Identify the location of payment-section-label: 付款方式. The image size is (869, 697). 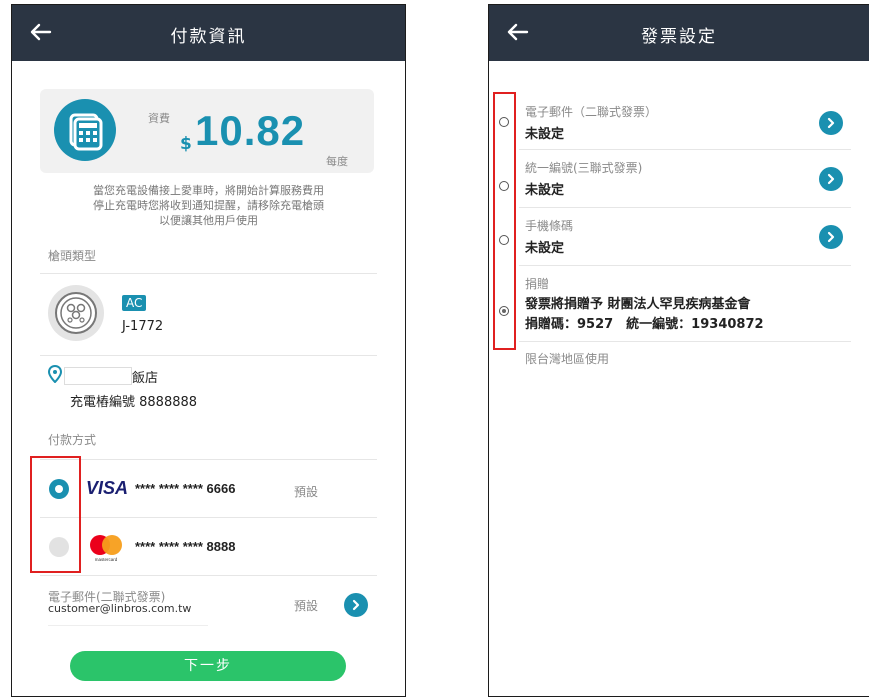
(72, 440).